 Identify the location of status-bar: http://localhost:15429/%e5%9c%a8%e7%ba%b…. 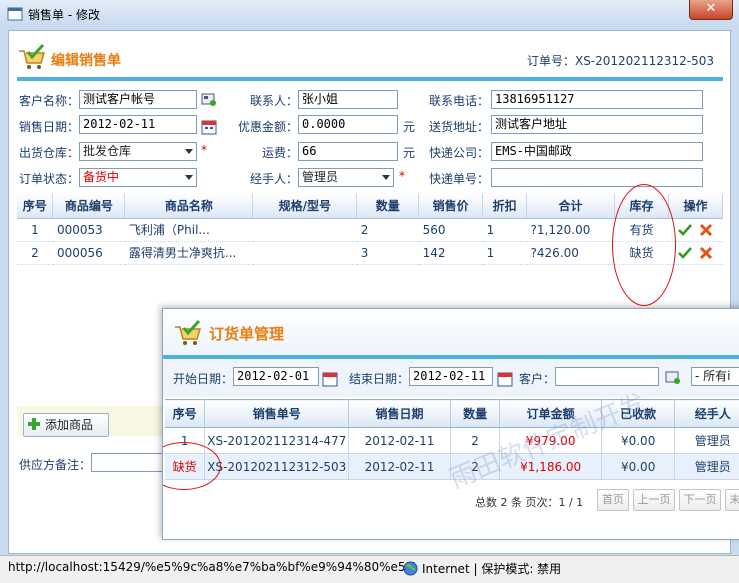
(369, 569).